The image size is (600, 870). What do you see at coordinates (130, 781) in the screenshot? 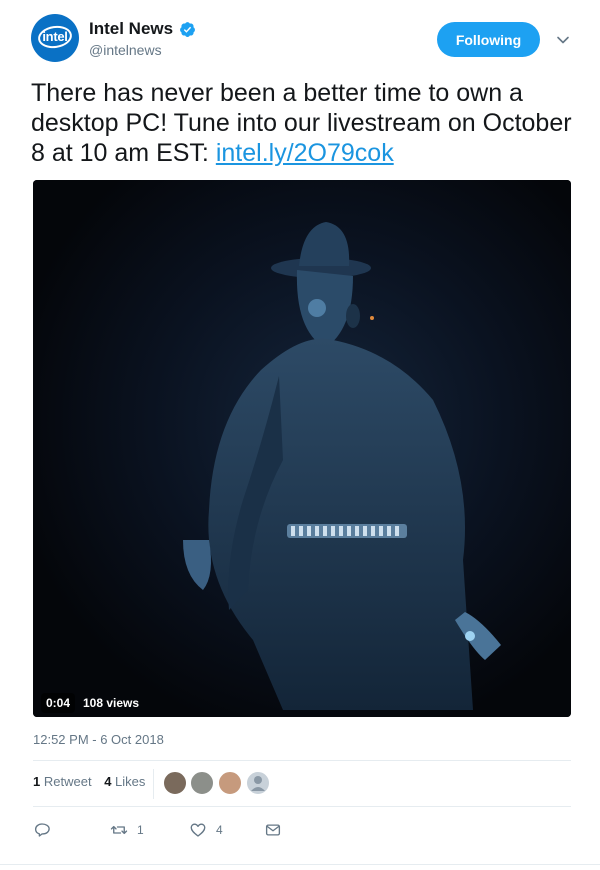
I see `likes-label: Likes` at bounding box center [130, 781].